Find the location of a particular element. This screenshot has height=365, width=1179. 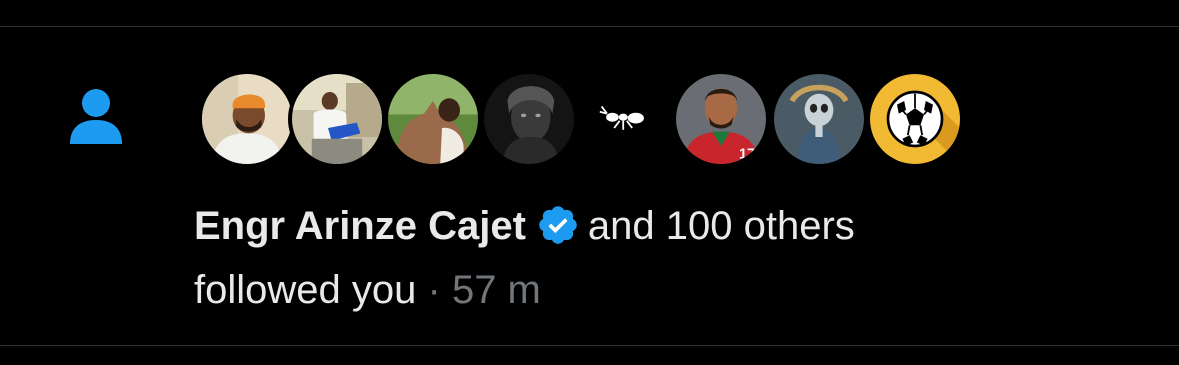

verified-badge-icon is located at coordinates (558, 225).